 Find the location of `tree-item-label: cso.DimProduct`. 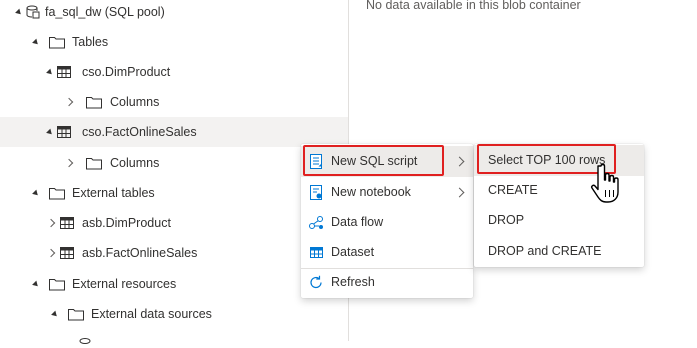

tree-item-label: cso.DimProduct is located at coordinates (126, 72).